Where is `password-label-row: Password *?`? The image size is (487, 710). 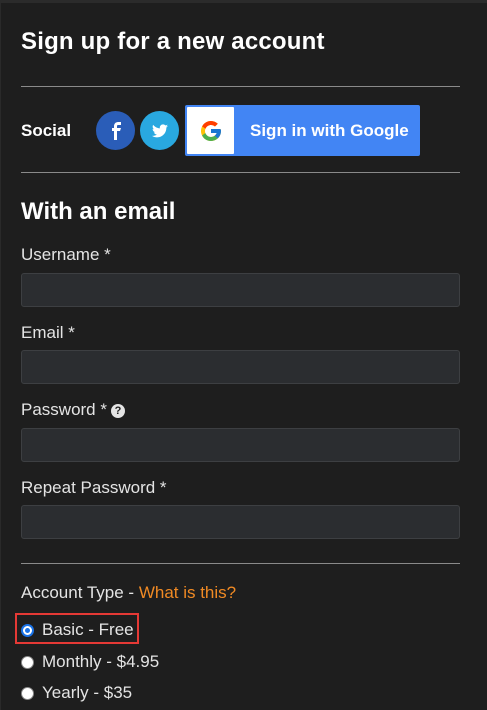 password-label-row: Password *? is located at coordinates (73, 410).